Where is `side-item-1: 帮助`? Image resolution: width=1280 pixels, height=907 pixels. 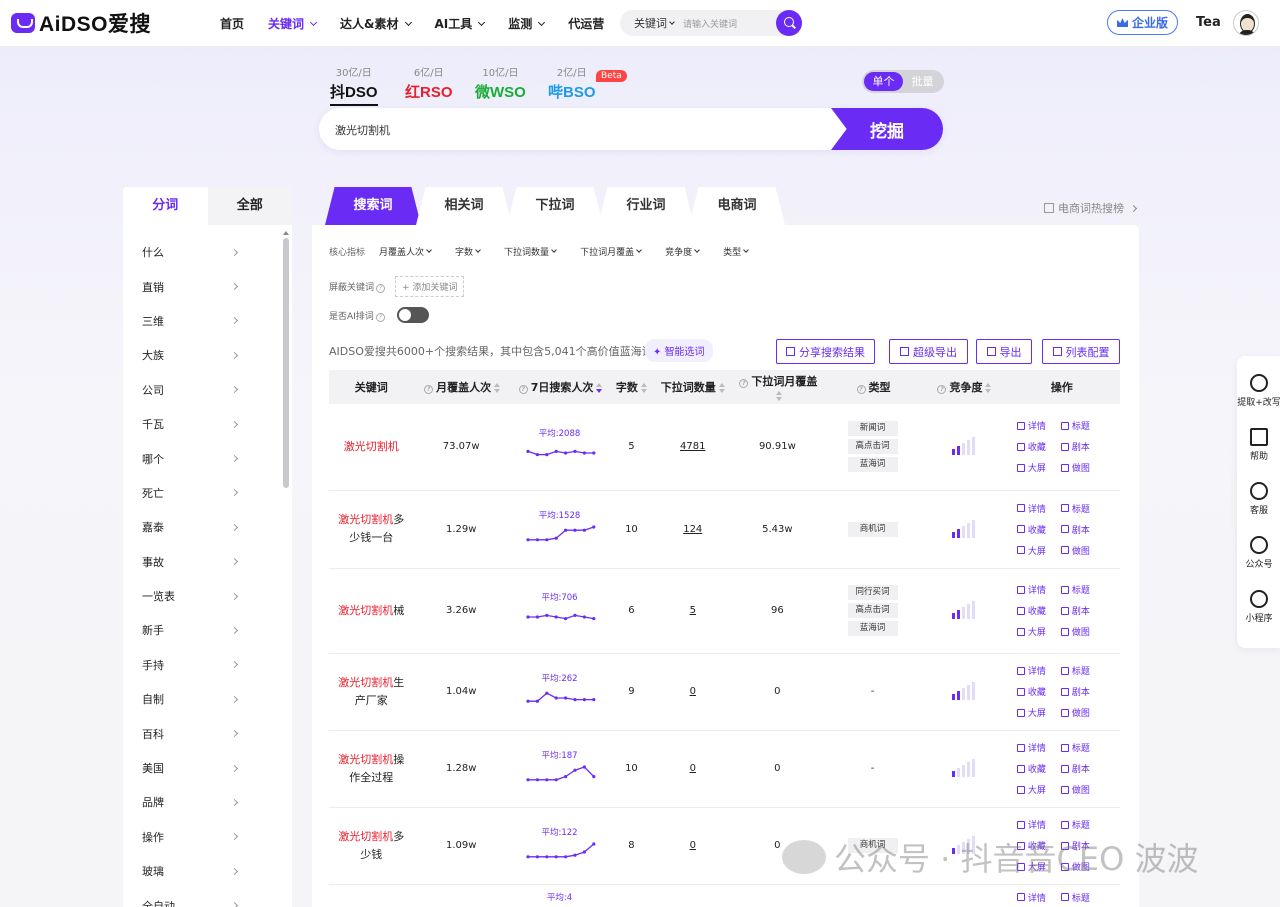 side-item-1: 帮助 is located at coordinates (1256, 445).